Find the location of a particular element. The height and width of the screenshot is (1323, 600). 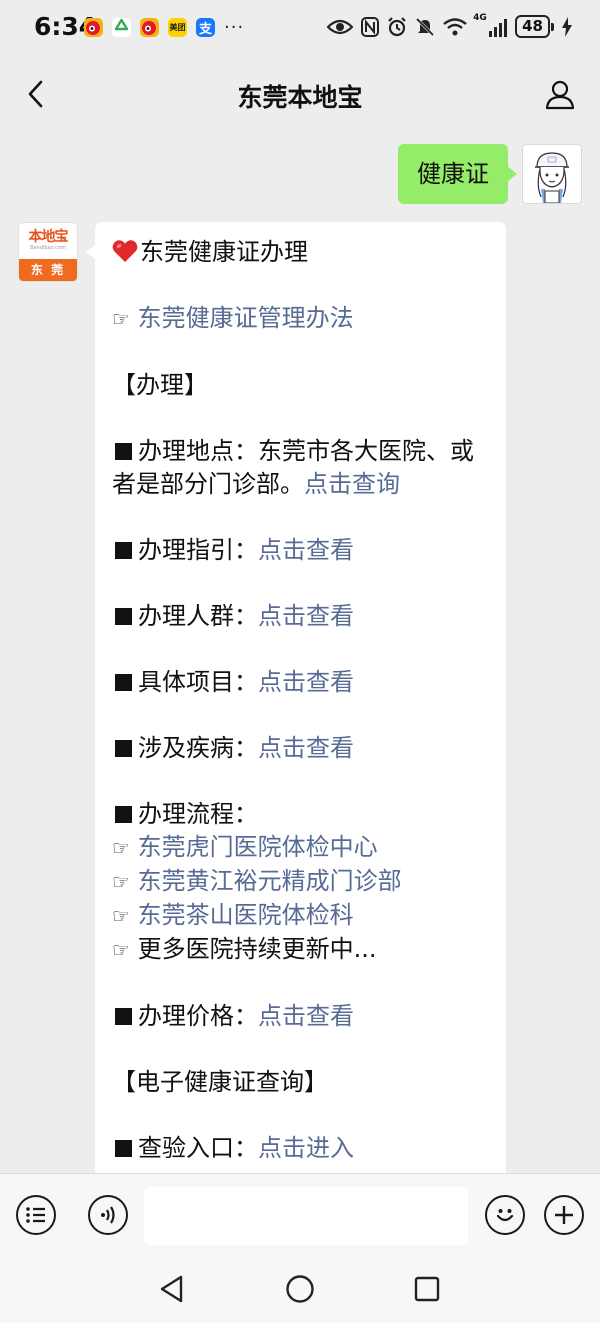

status-bar: 6:34 美团 支 ··· 4G 48 is located at coordinates (300, 29).